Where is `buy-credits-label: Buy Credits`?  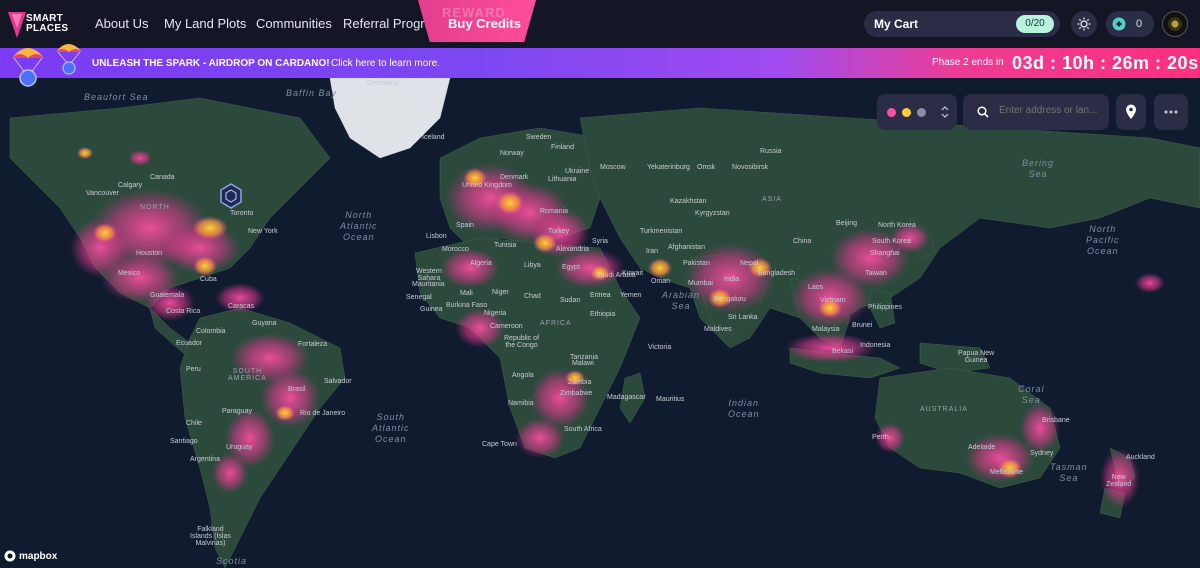 buy-credits-label: Buy Credits is located at coordinates (484, 23).